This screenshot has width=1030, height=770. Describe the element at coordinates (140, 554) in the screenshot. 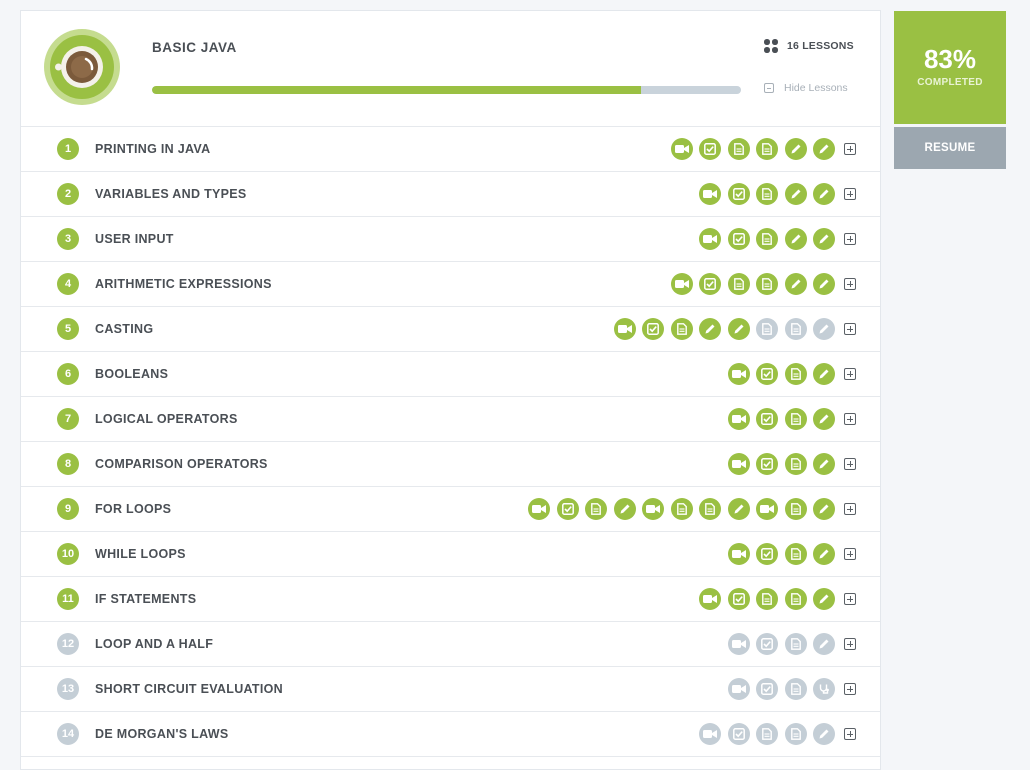

I see `lesson-title: WHILE LOOPS` at that location.